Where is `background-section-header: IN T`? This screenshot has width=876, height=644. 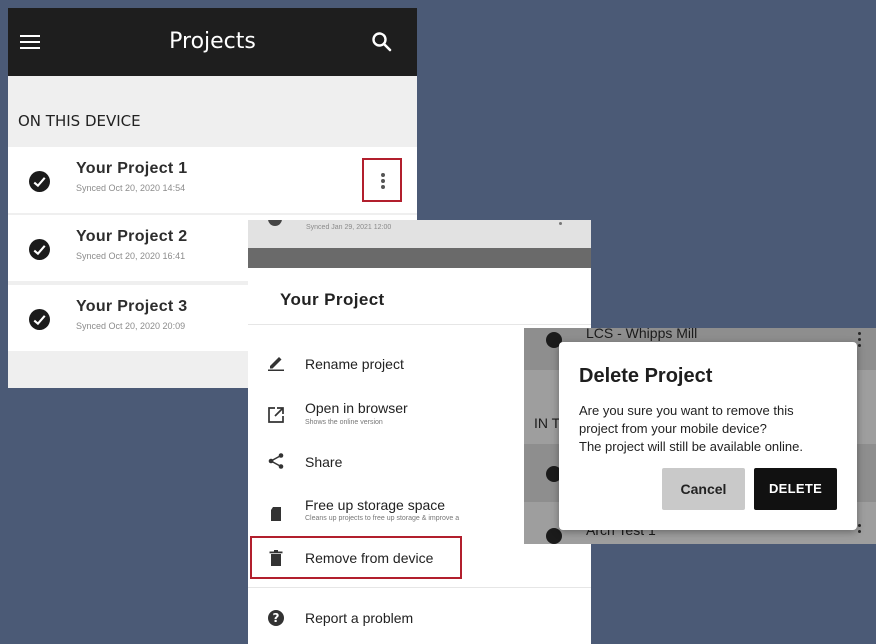
background-section-header: IN T is located at coordinates (547, 423).